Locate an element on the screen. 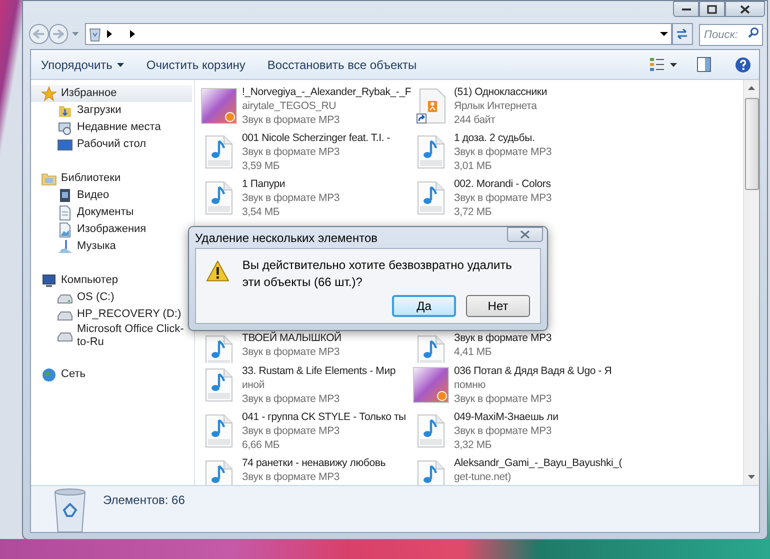 Image resolution: width=770 pixels, height=559 pixels. close-button is located at coordinates (745, 9).